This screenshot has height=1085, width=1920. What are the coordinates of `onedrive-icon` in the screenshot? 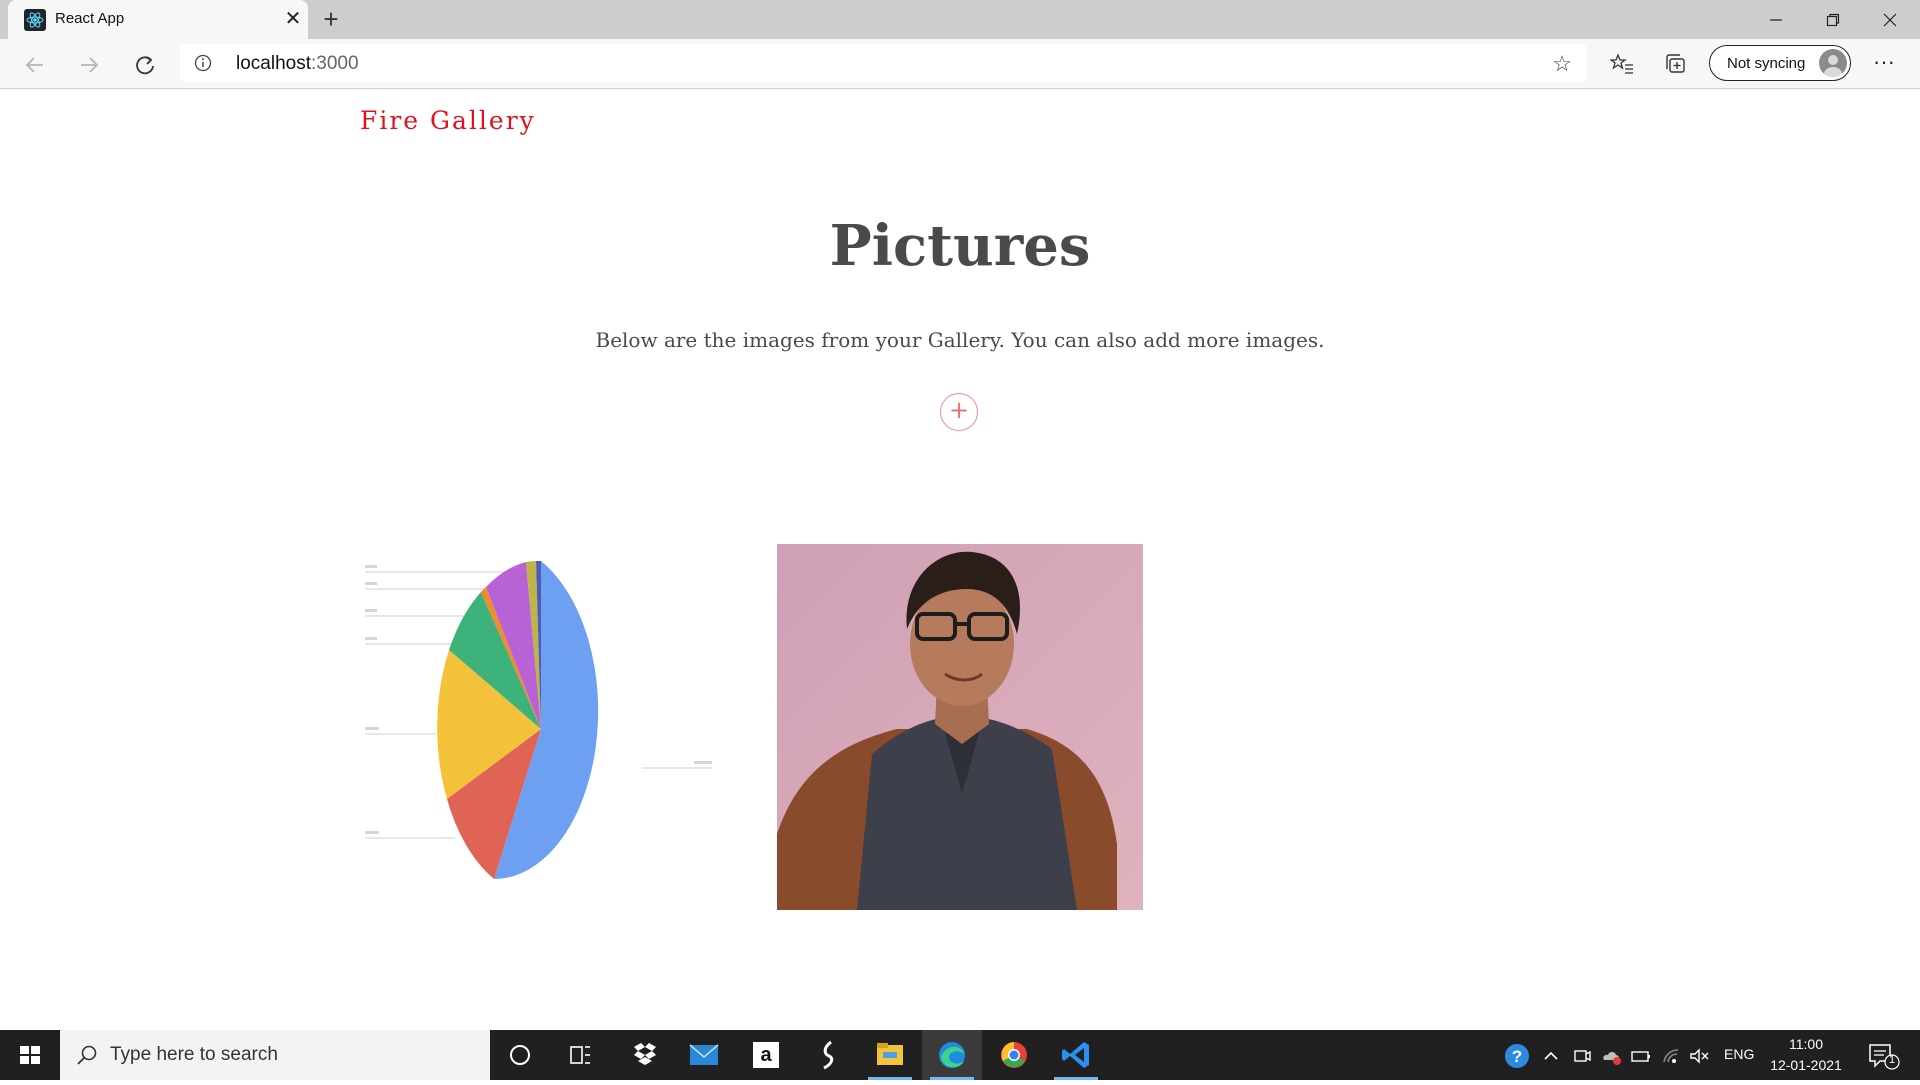 It's located at (1611, 1056).